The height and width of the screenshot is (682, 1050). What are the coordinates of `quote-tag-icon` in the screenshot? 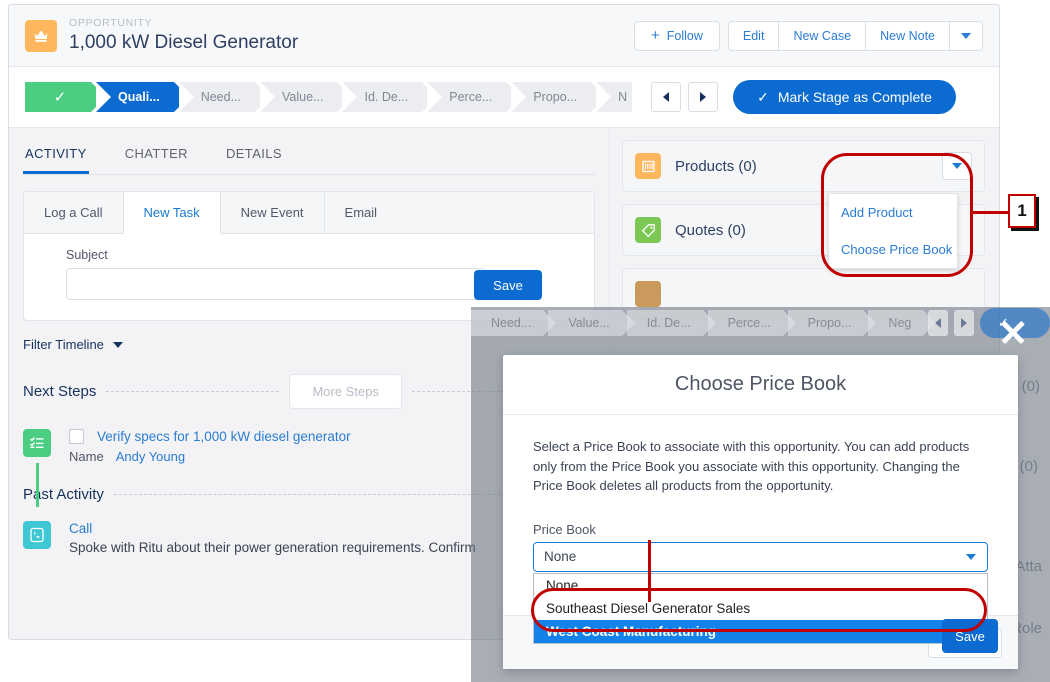 It's located at (648, 230).